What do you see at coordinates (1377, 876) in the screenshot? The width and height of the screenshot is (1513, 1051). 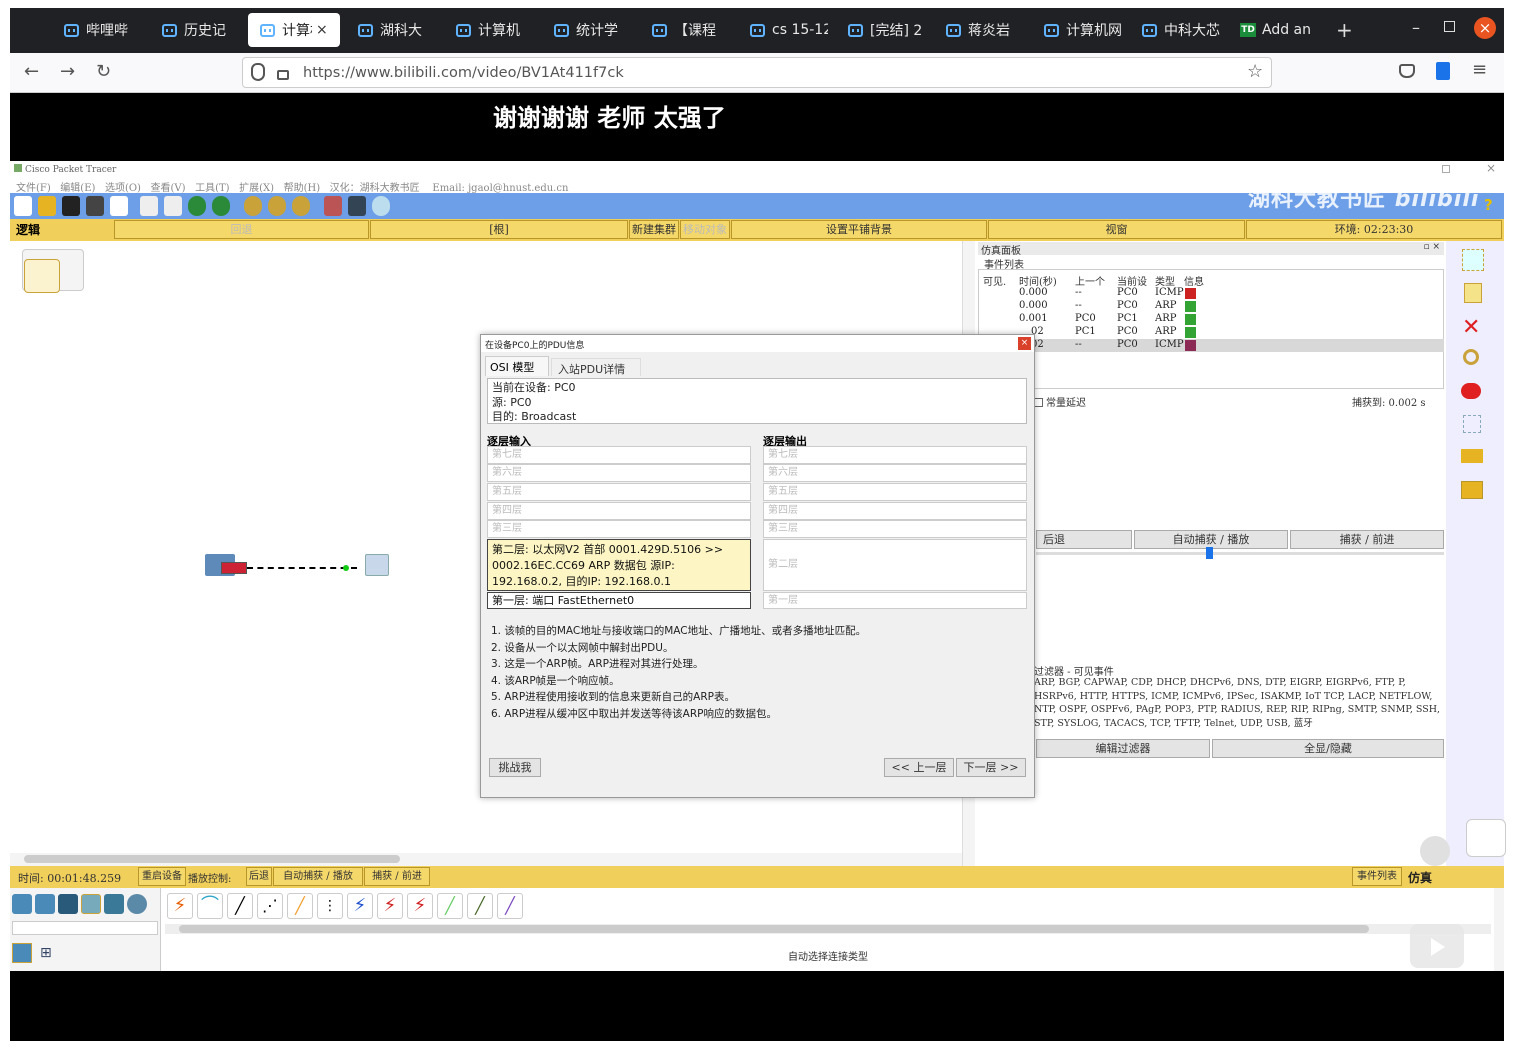 I see `event-list-toggle: 事件列表` at bounding box center [1377, 876].